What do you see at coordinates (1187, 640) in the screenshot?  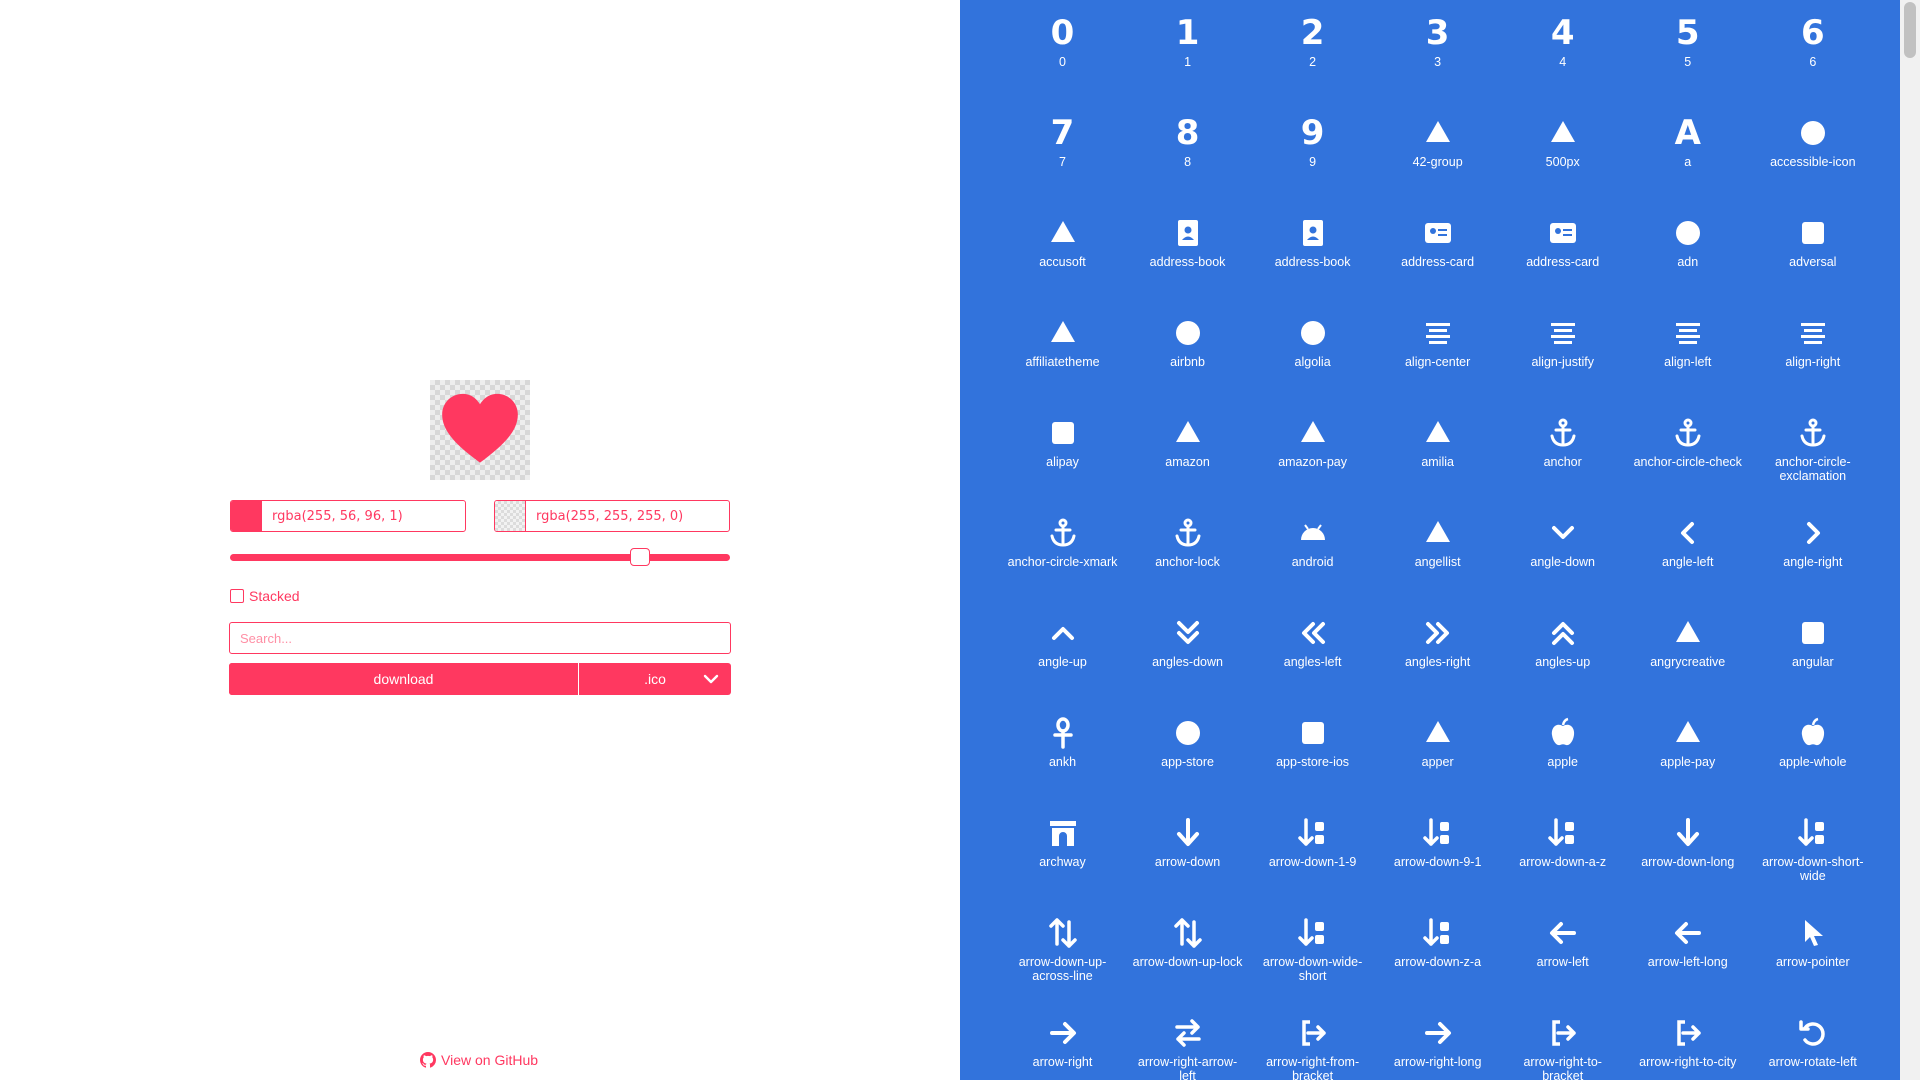 I see `icon-tile-angles-down: angles-down` at bounding box center [1187, 640].